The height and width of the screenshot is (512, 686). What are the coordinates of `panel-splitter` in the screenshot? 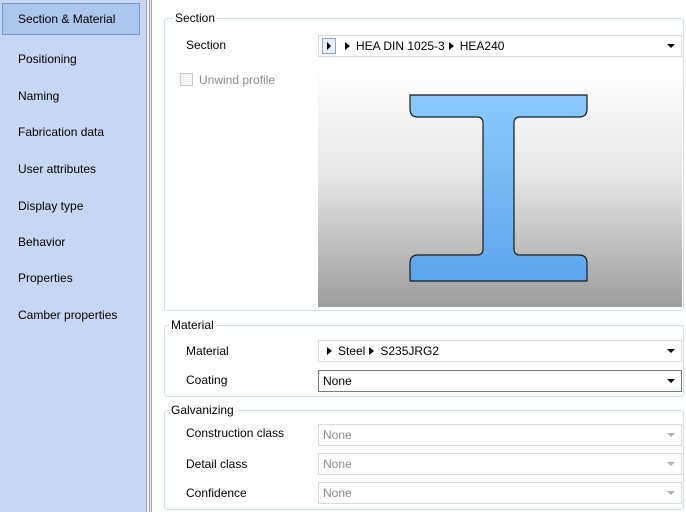 It's located at (149, 256).